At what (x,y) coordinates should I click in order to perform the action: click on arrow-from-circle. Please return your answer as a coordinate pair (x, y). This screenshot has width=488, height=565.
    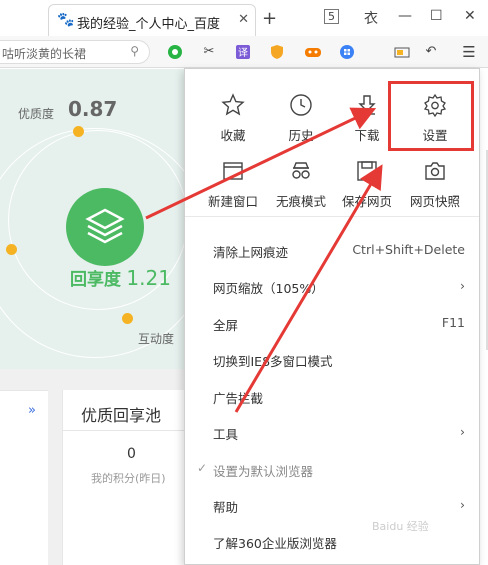
    Looking at the image, I should click on (261, 163).